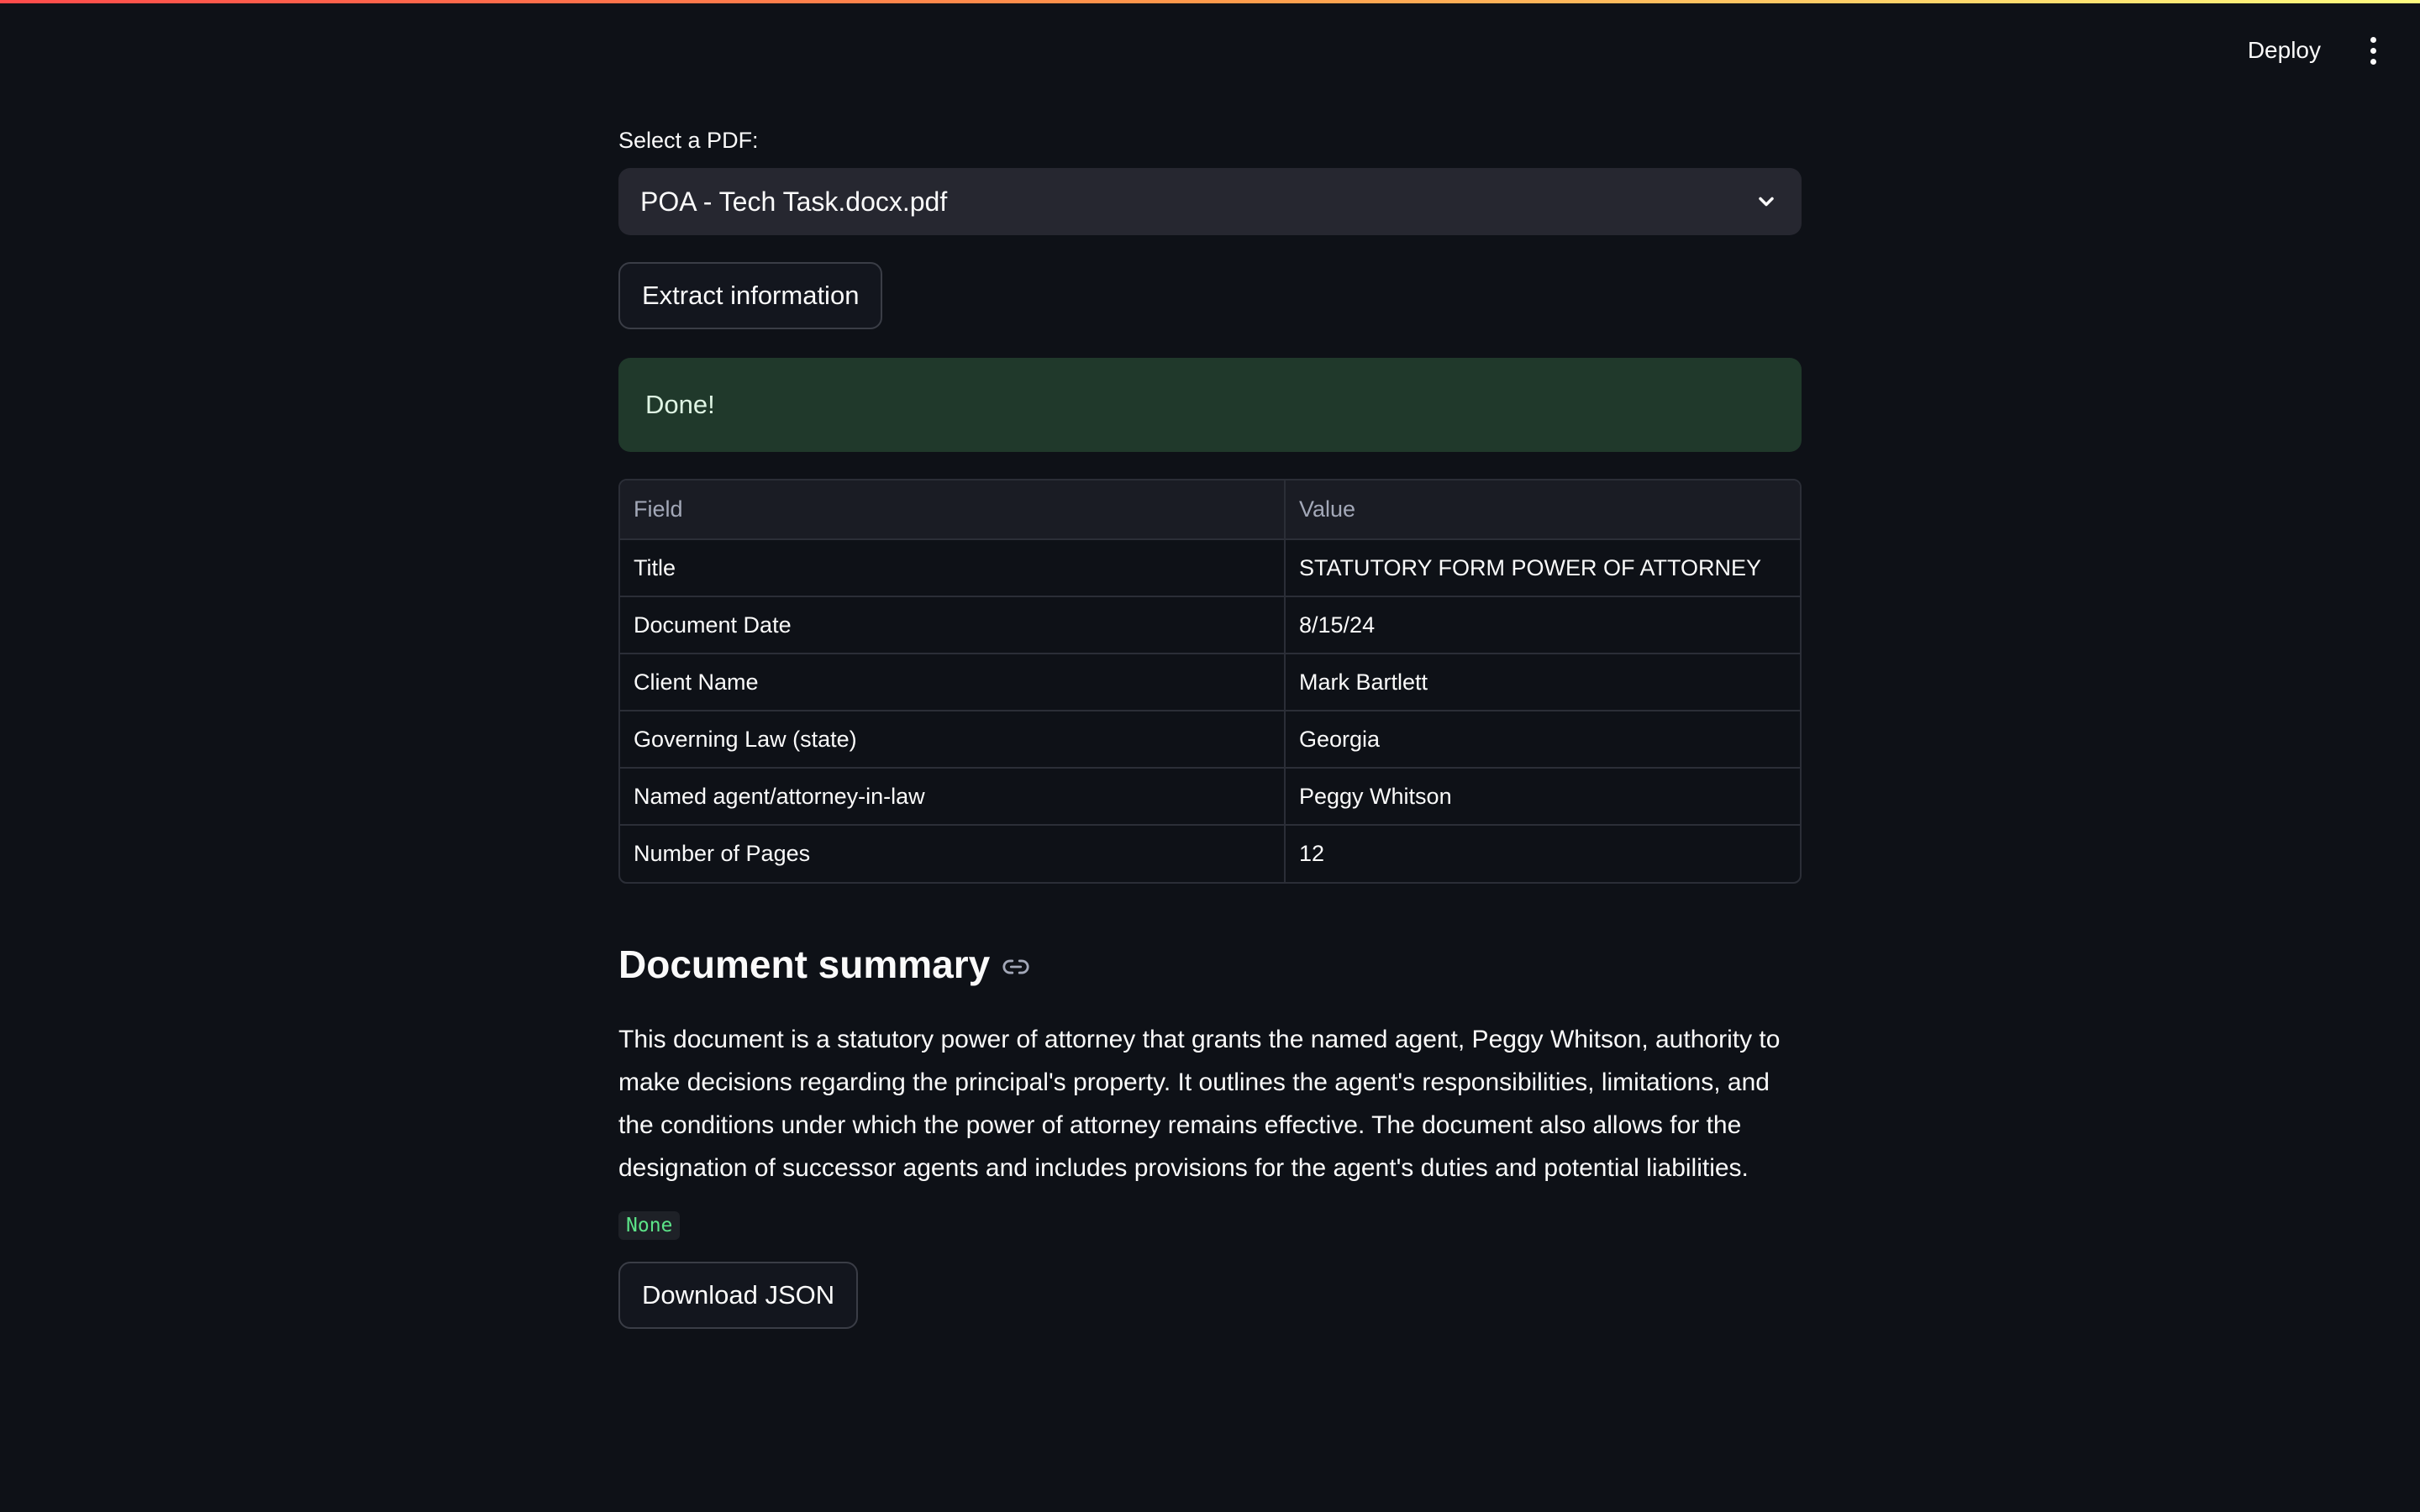 Image resolution: width=2420 pixels, height=1512 pixels. I want to click on pdf-select: POA - Tech Task.docx.pdf, so click(1210, 201).